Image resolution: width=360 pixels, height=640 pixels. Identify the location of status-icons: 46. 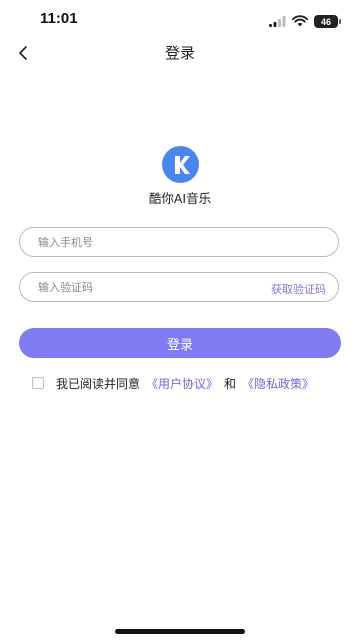
(305, 21).